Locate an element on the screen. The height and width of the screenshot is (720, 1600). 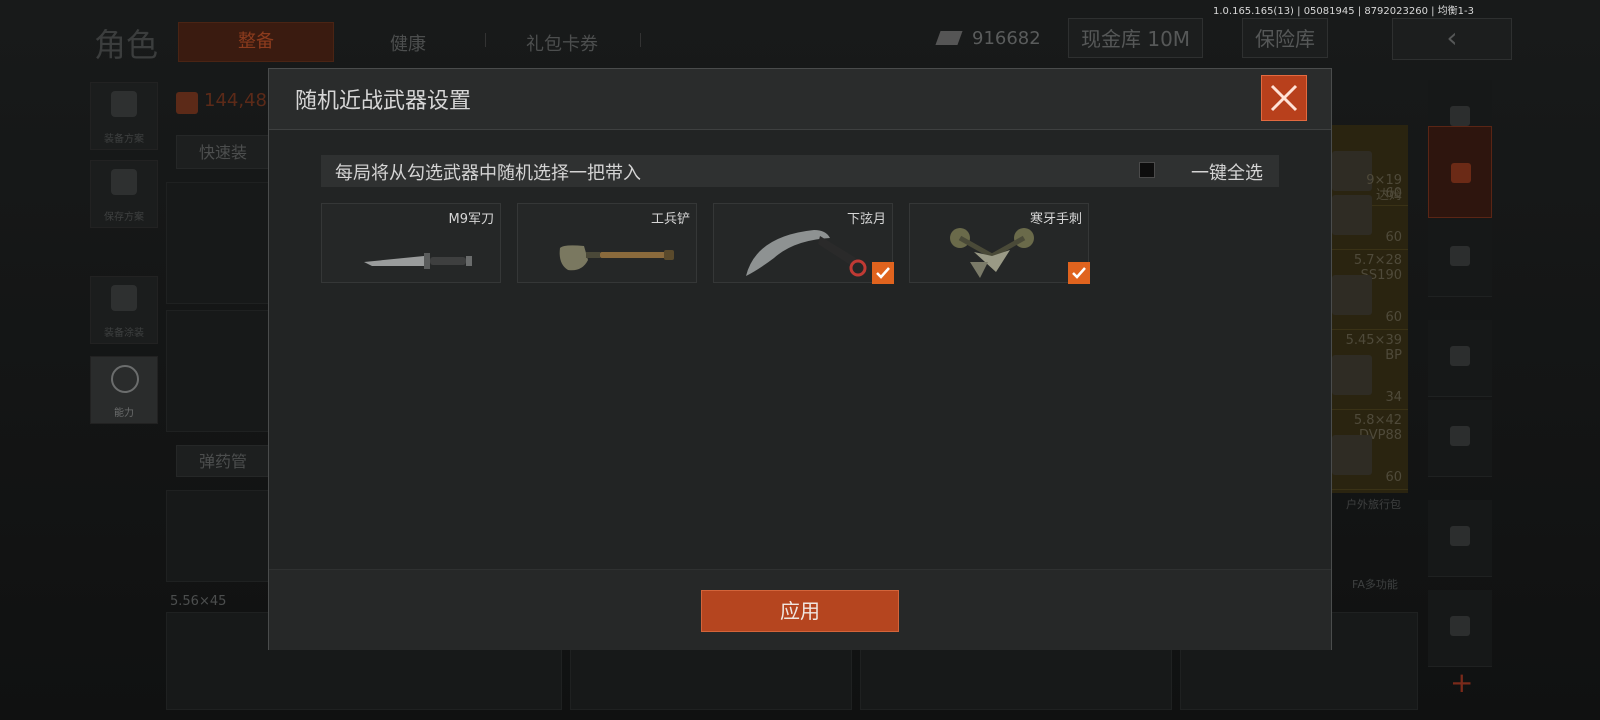
tab-gift-vouchers: 礼包卡券 is located at coordinates (562, 43).